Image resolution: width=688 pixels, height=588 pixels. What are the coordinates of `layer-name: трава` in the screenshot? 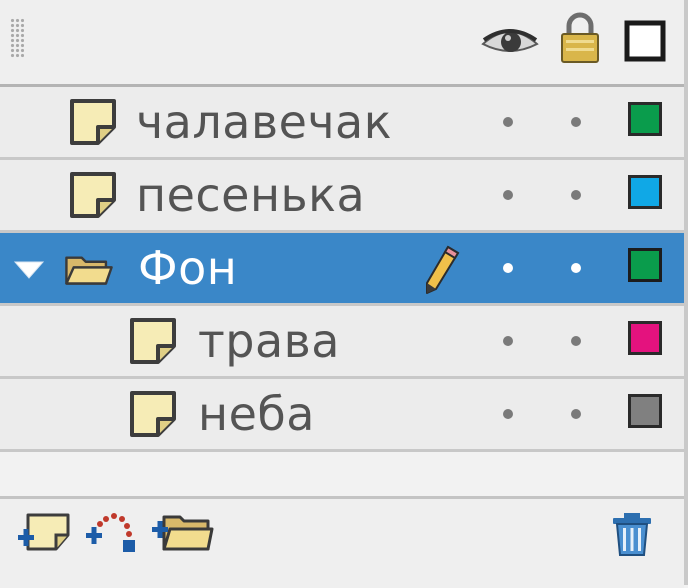 It's located at (269, 341).